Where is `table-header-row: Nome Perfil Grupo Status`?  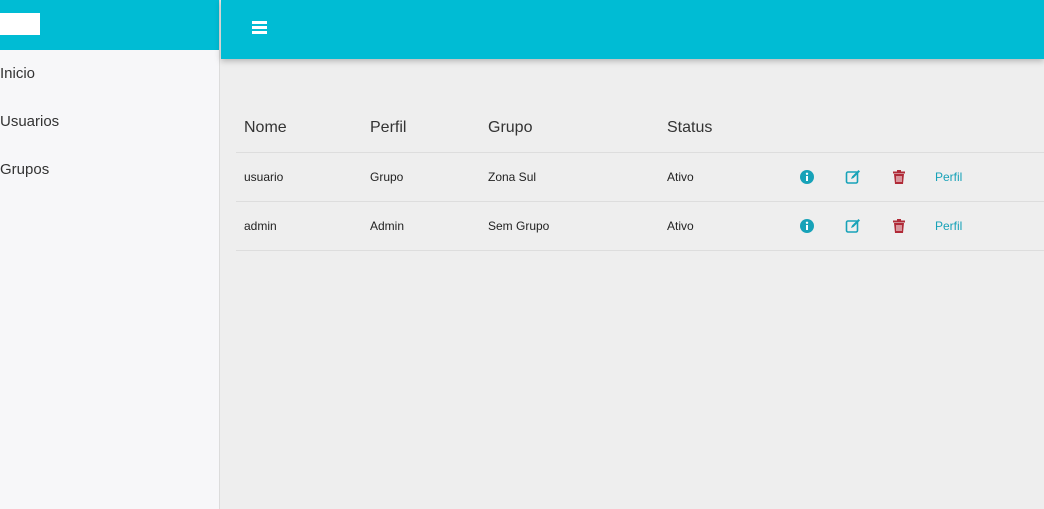 table-header-row: Nome Perfil Grupo Status is located at coordinates (640, 128).